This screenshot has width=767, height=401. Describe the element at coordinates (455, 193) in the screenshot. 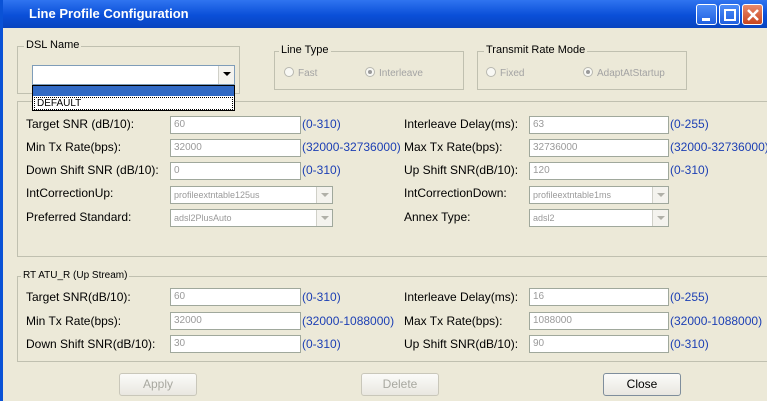

I see `ds-int-correction-down-label: IntCorrectionDown:` at that location.